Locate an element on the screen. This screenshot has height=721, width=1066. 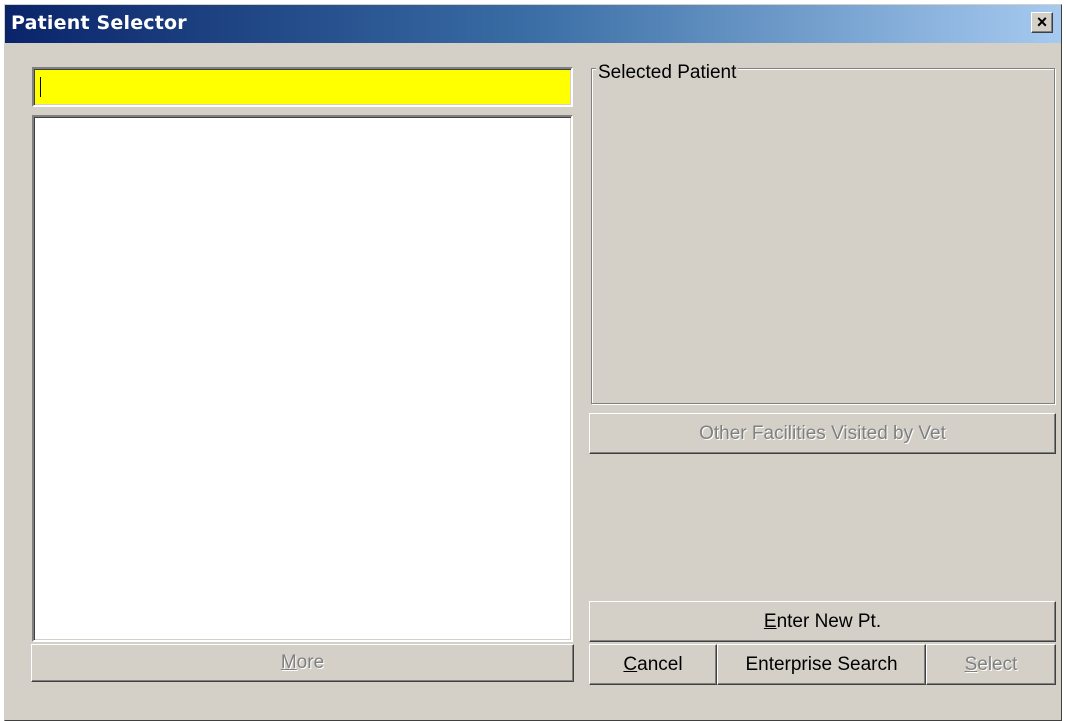
enterprise-search-button: Enterprise Search is located at coordinates (821, 664).